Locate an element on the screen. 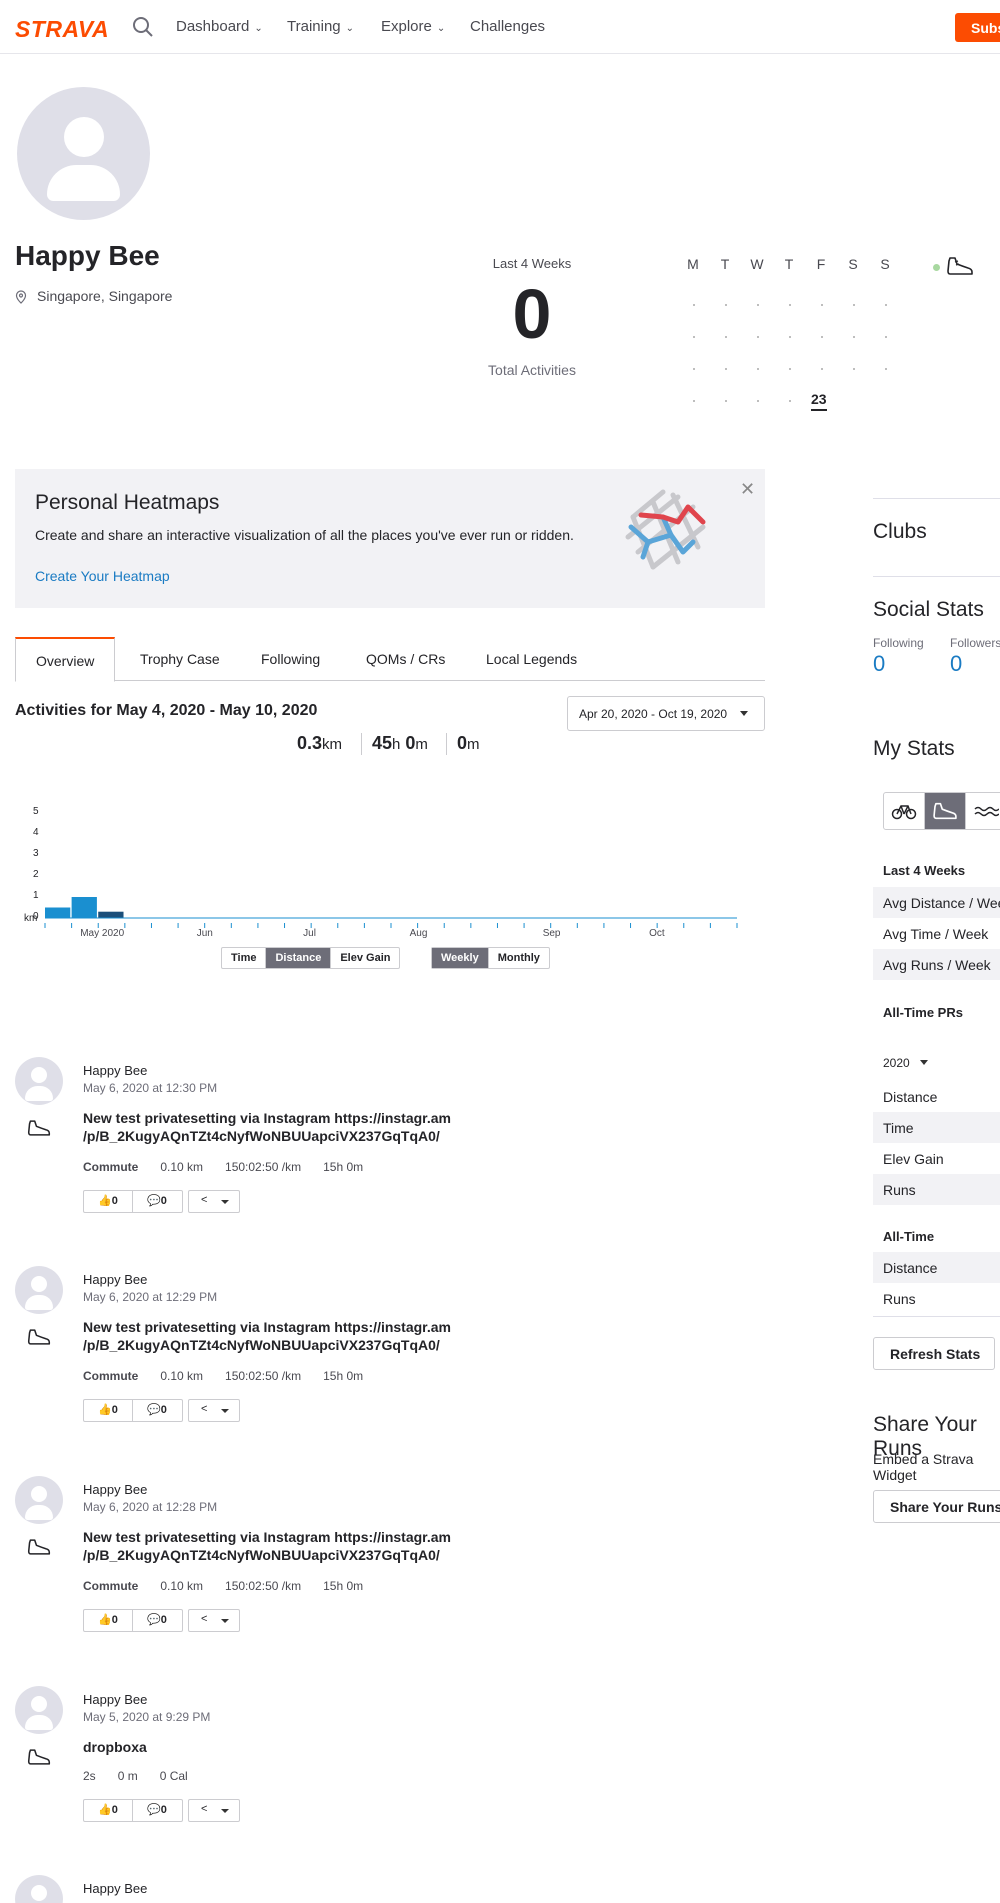 Image resolution: width=1000 pixels, height=1903 pixels. feed-date: May 6, 2020 at 12:29 PM is located at coordinates (150, 1297).